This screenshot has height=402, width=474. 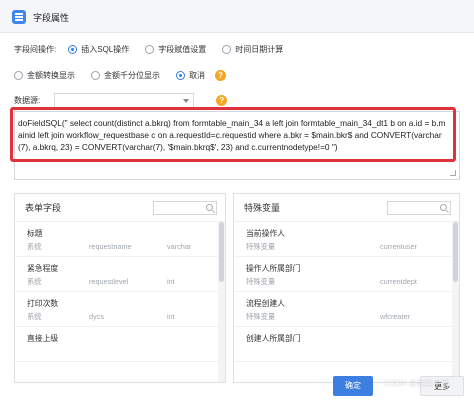 What do you see at coordinates (453, 173) in the screenshot?
I see `resize-handle-icon` at bounding box center [453, 173].